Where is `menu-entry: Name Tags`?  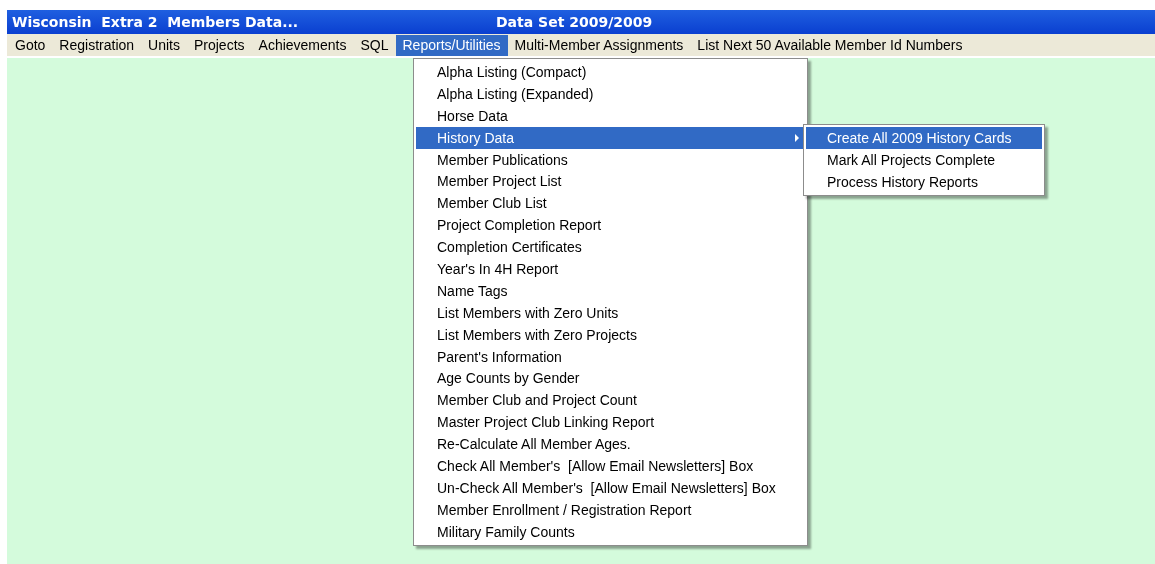 menu-entry: Name Tags is located at coordinates (610, 290).